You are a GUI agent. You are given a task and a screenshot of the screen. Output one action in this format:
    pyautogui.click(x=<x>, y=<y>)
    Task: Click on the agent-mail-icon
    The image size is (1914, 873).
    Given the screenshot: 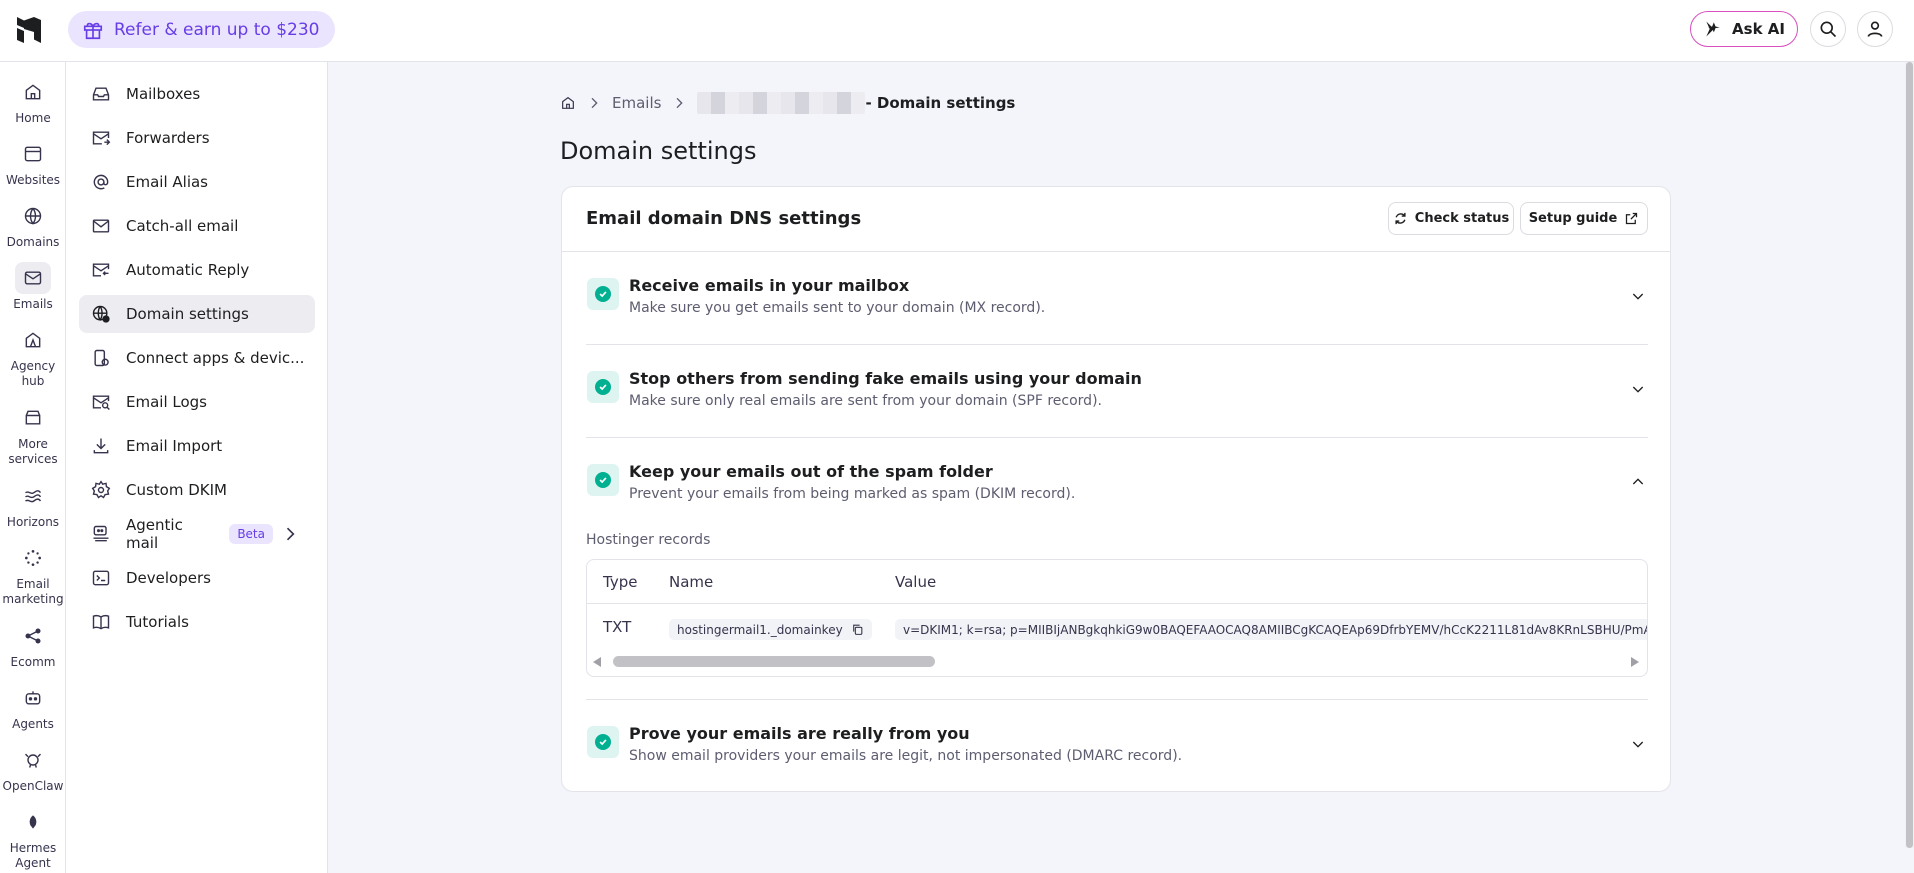 What is the action you would take?
    pyautogui.click(x=101, y=533)
    